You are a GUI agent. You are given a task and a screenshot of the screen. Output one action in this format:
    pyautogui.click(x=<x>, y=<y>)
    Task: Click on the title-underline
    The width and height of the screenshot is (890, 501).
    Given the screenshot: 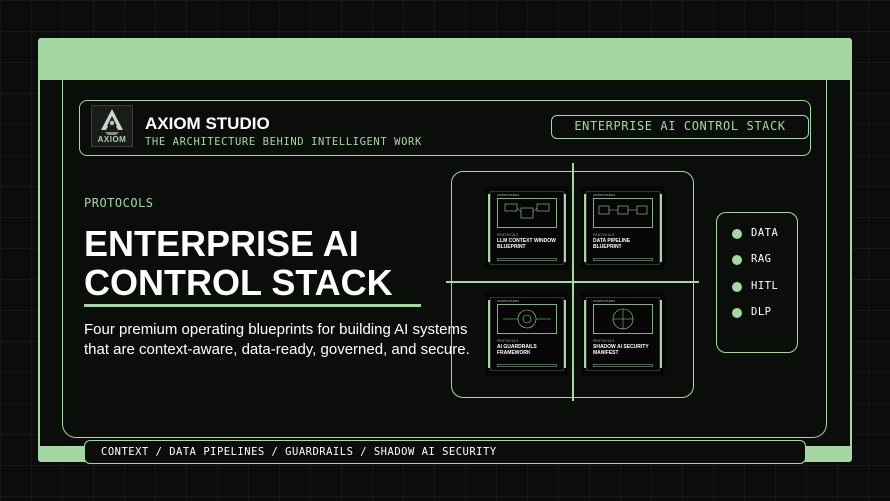 What is the action you would take?
    pyautogui.click(x=252, y=305)
    